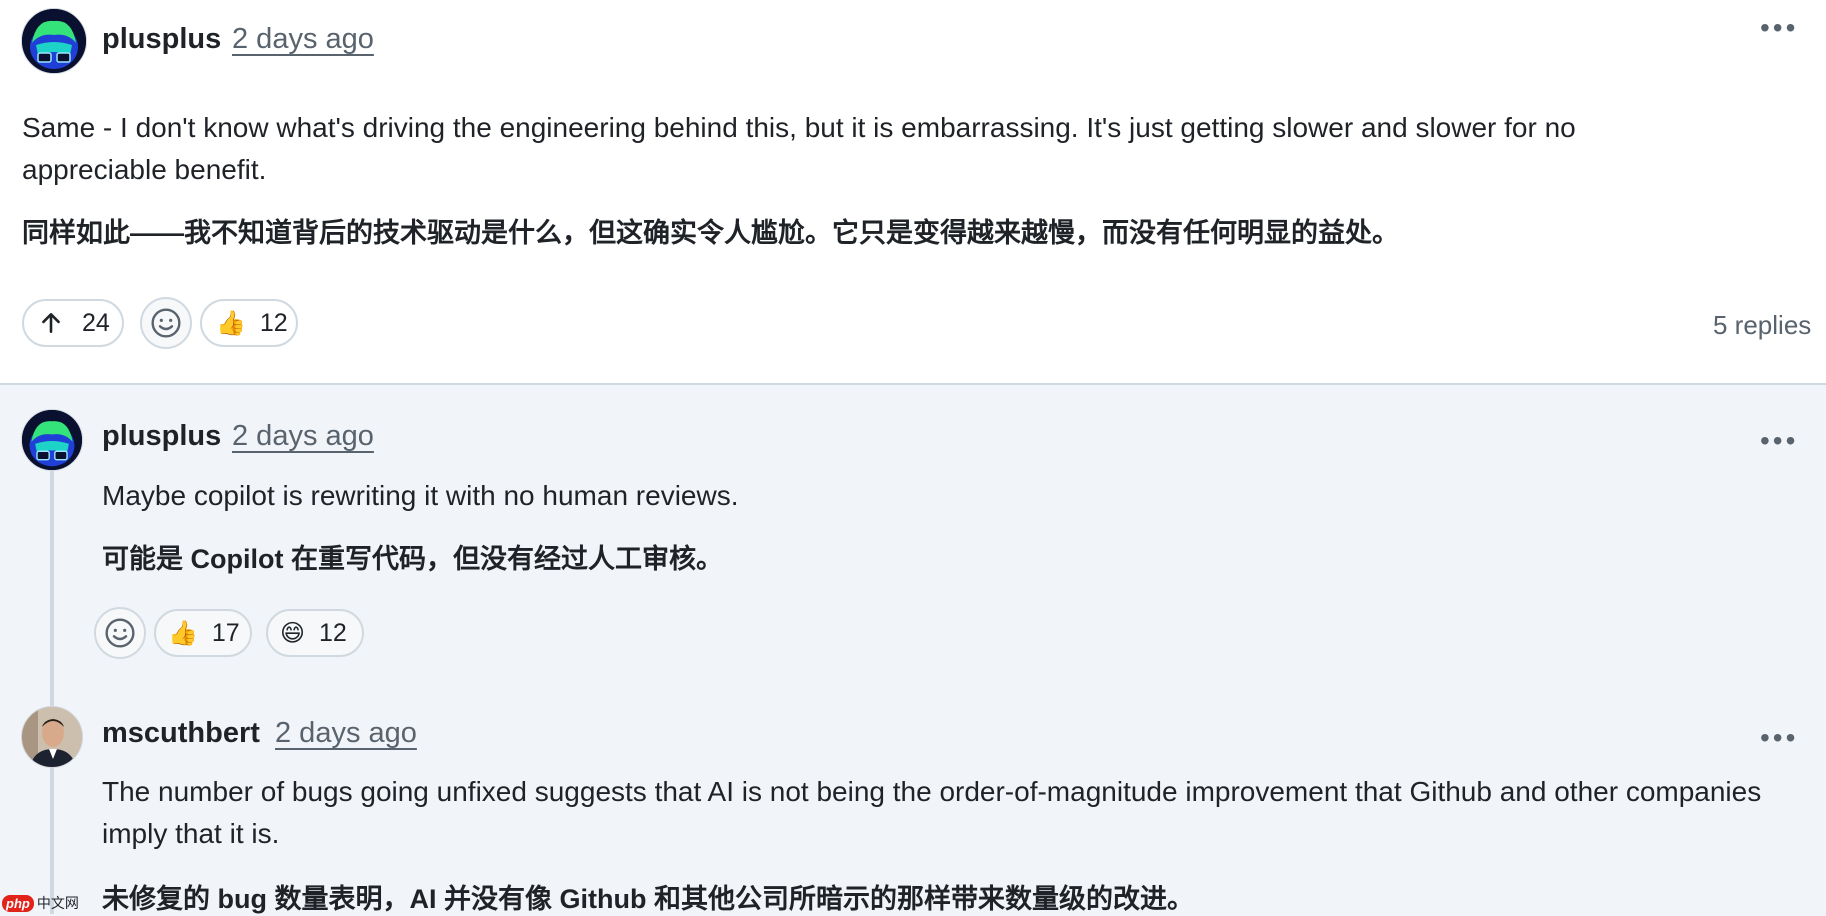 The image size is (1826, 916). Describe the element at coordinates (51, 323) in the screenshot. I see `arrow-up-icon` at that location.